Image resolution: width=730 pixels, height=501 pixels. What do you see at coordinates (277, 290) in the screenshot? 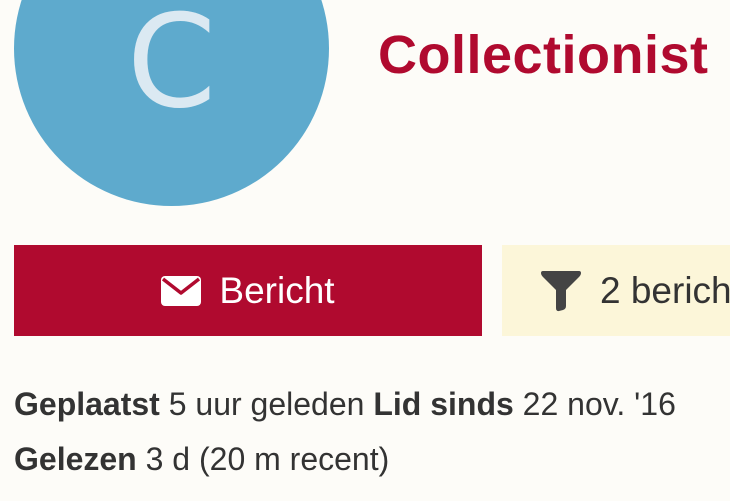
I see `message-button-label: Bericht` at bounding box center [277, 290].